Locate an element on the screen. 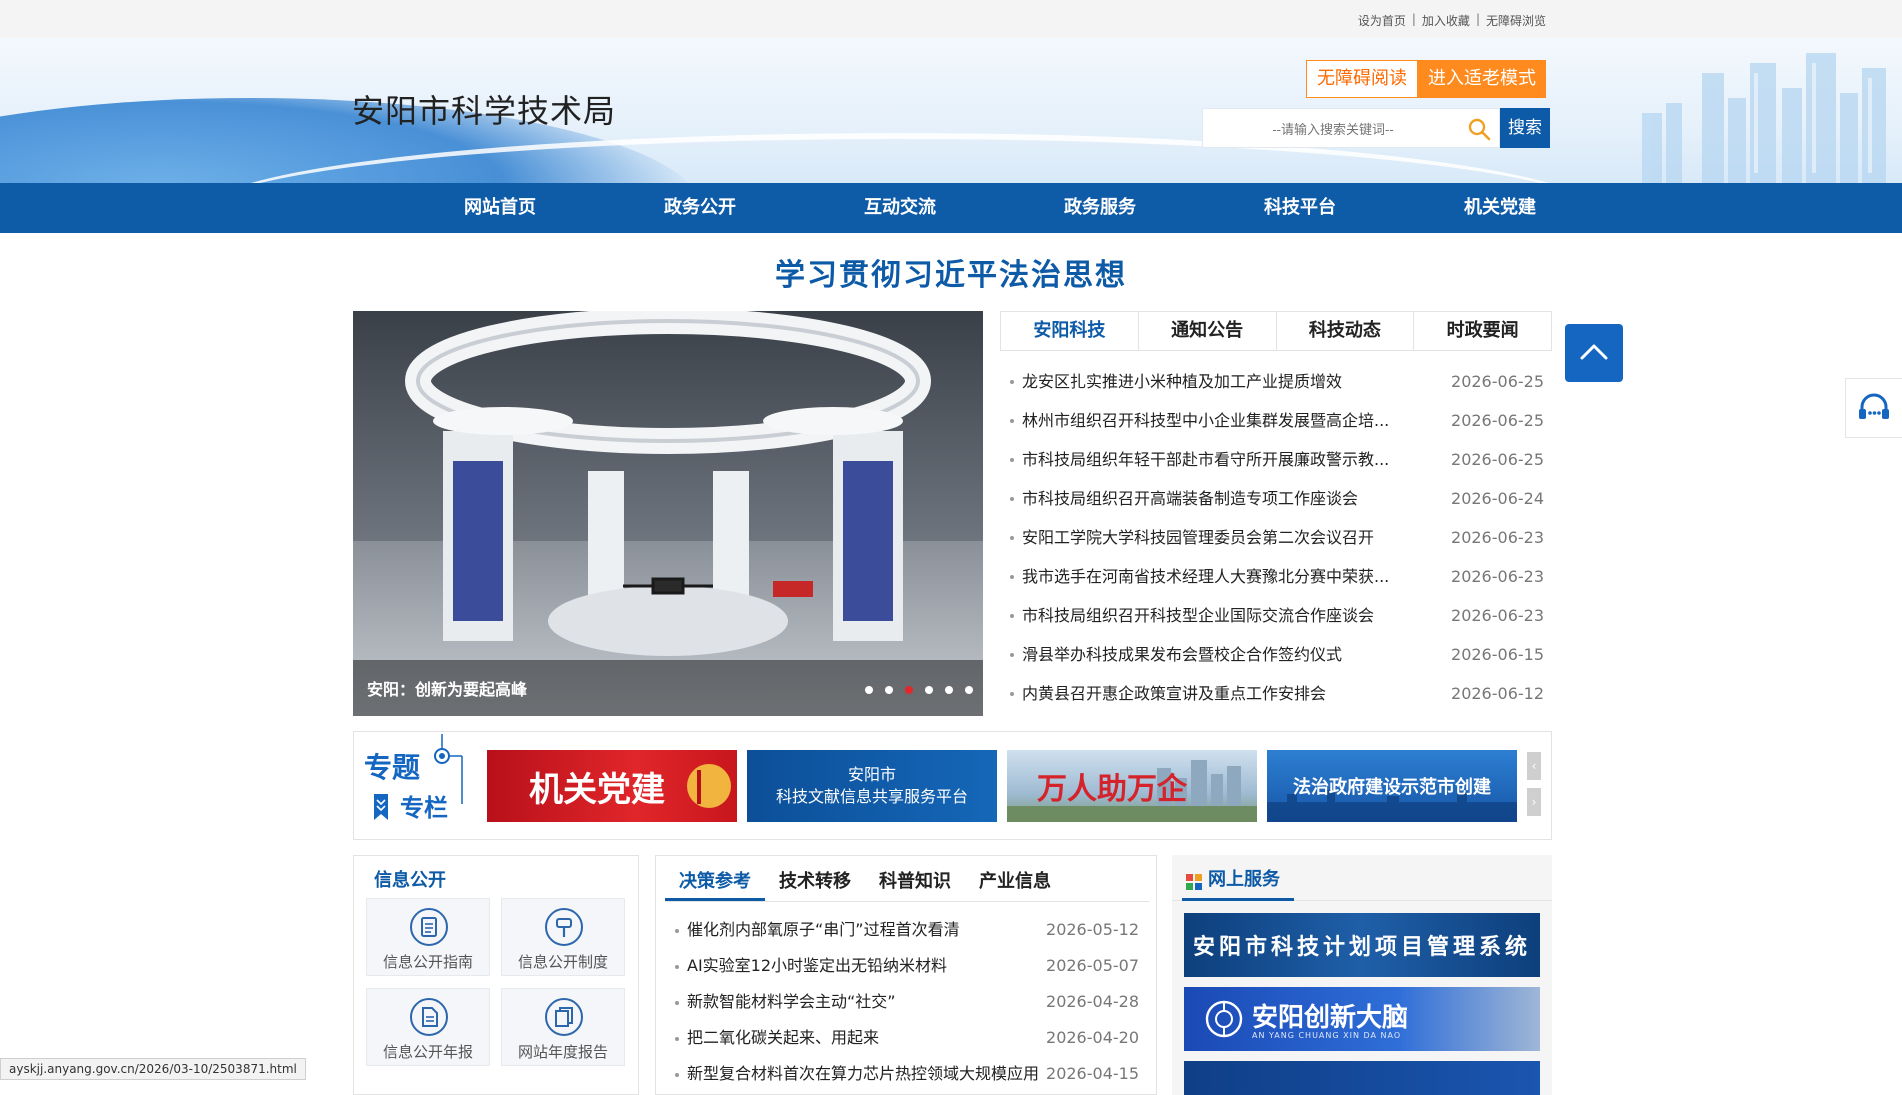 This screenshot has width=1902, height=1095. news-date: 2026-06-15 is located at coordinates (1497, 654).